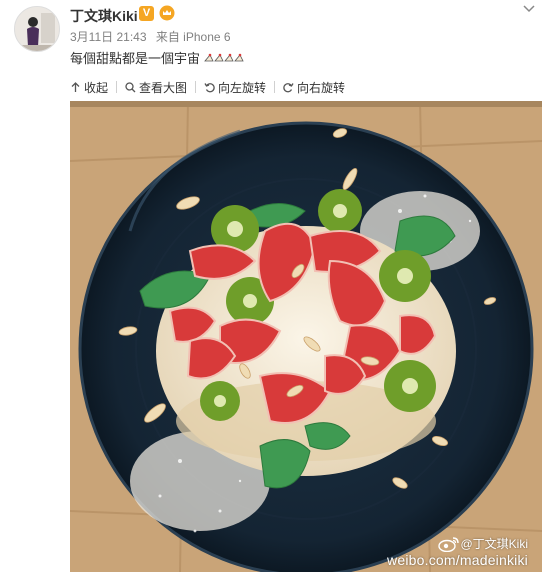  What do you see at coordinates (108, 37) in the screenshot?
I see `post-date: 3月11日 21:43` at bounding box center [108, 37].